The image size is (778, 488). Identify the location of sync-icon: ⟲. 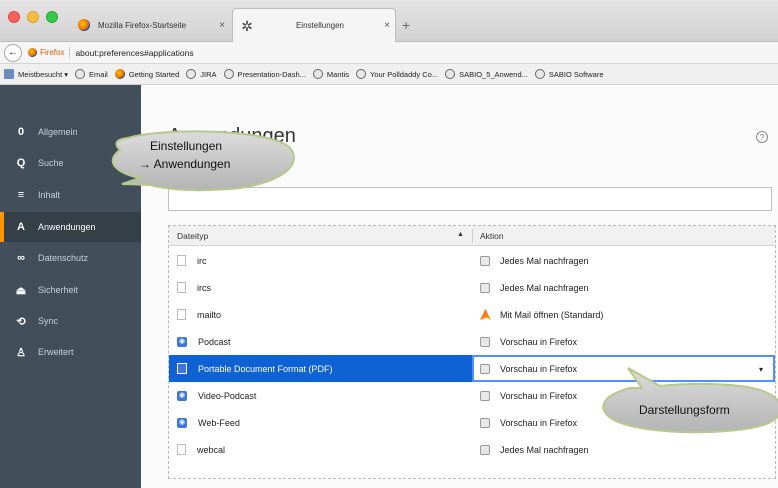
(21, 321).